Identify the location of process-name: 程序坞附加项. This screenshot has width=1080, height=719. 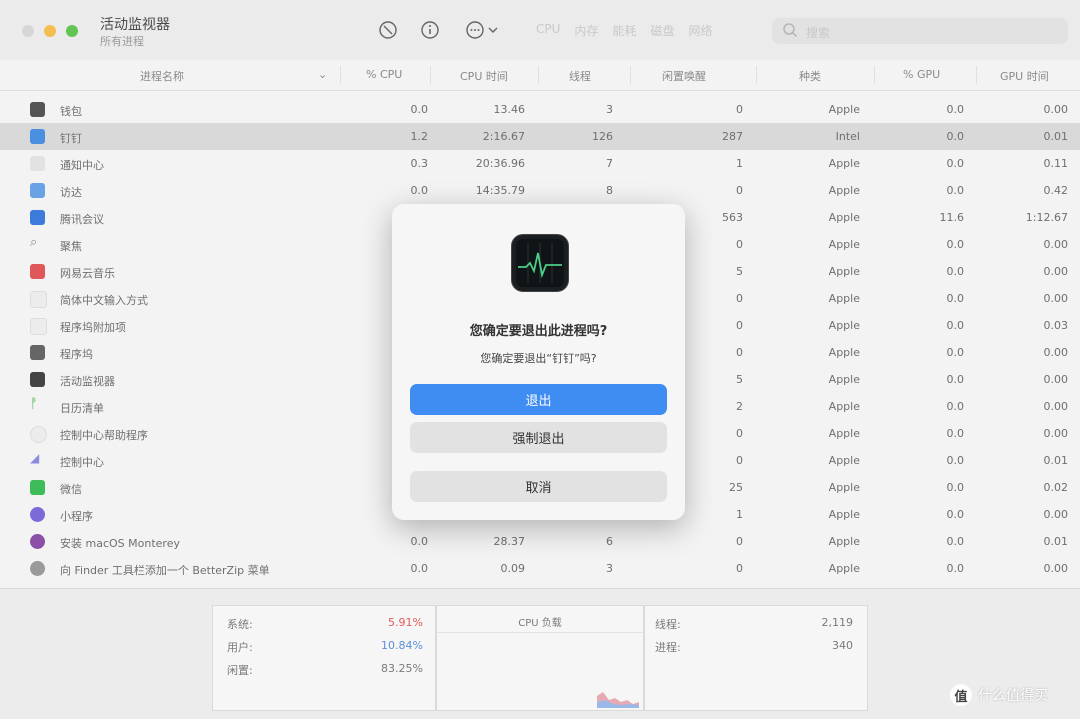
(93, 327).